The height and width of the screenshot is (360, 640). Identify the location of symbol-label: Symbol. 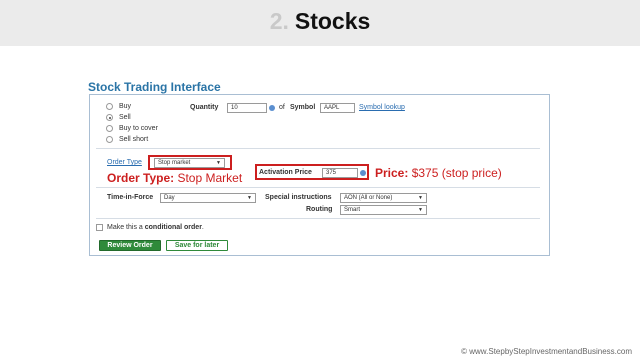
(303, 107).